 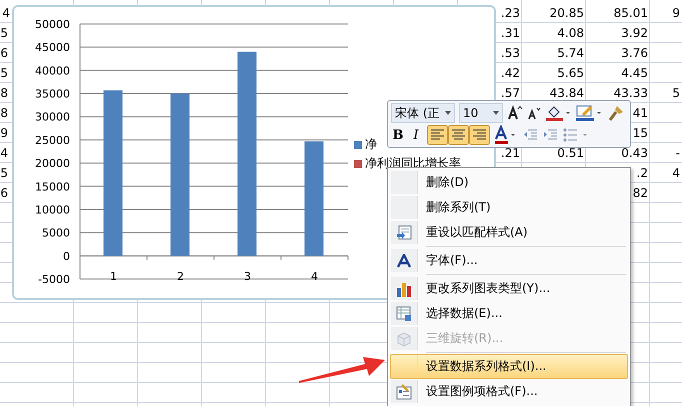 What do you see at coordinates (66, 256) in the screenshot?
I see `axis-label: 0` at bounding box center [66, 256].